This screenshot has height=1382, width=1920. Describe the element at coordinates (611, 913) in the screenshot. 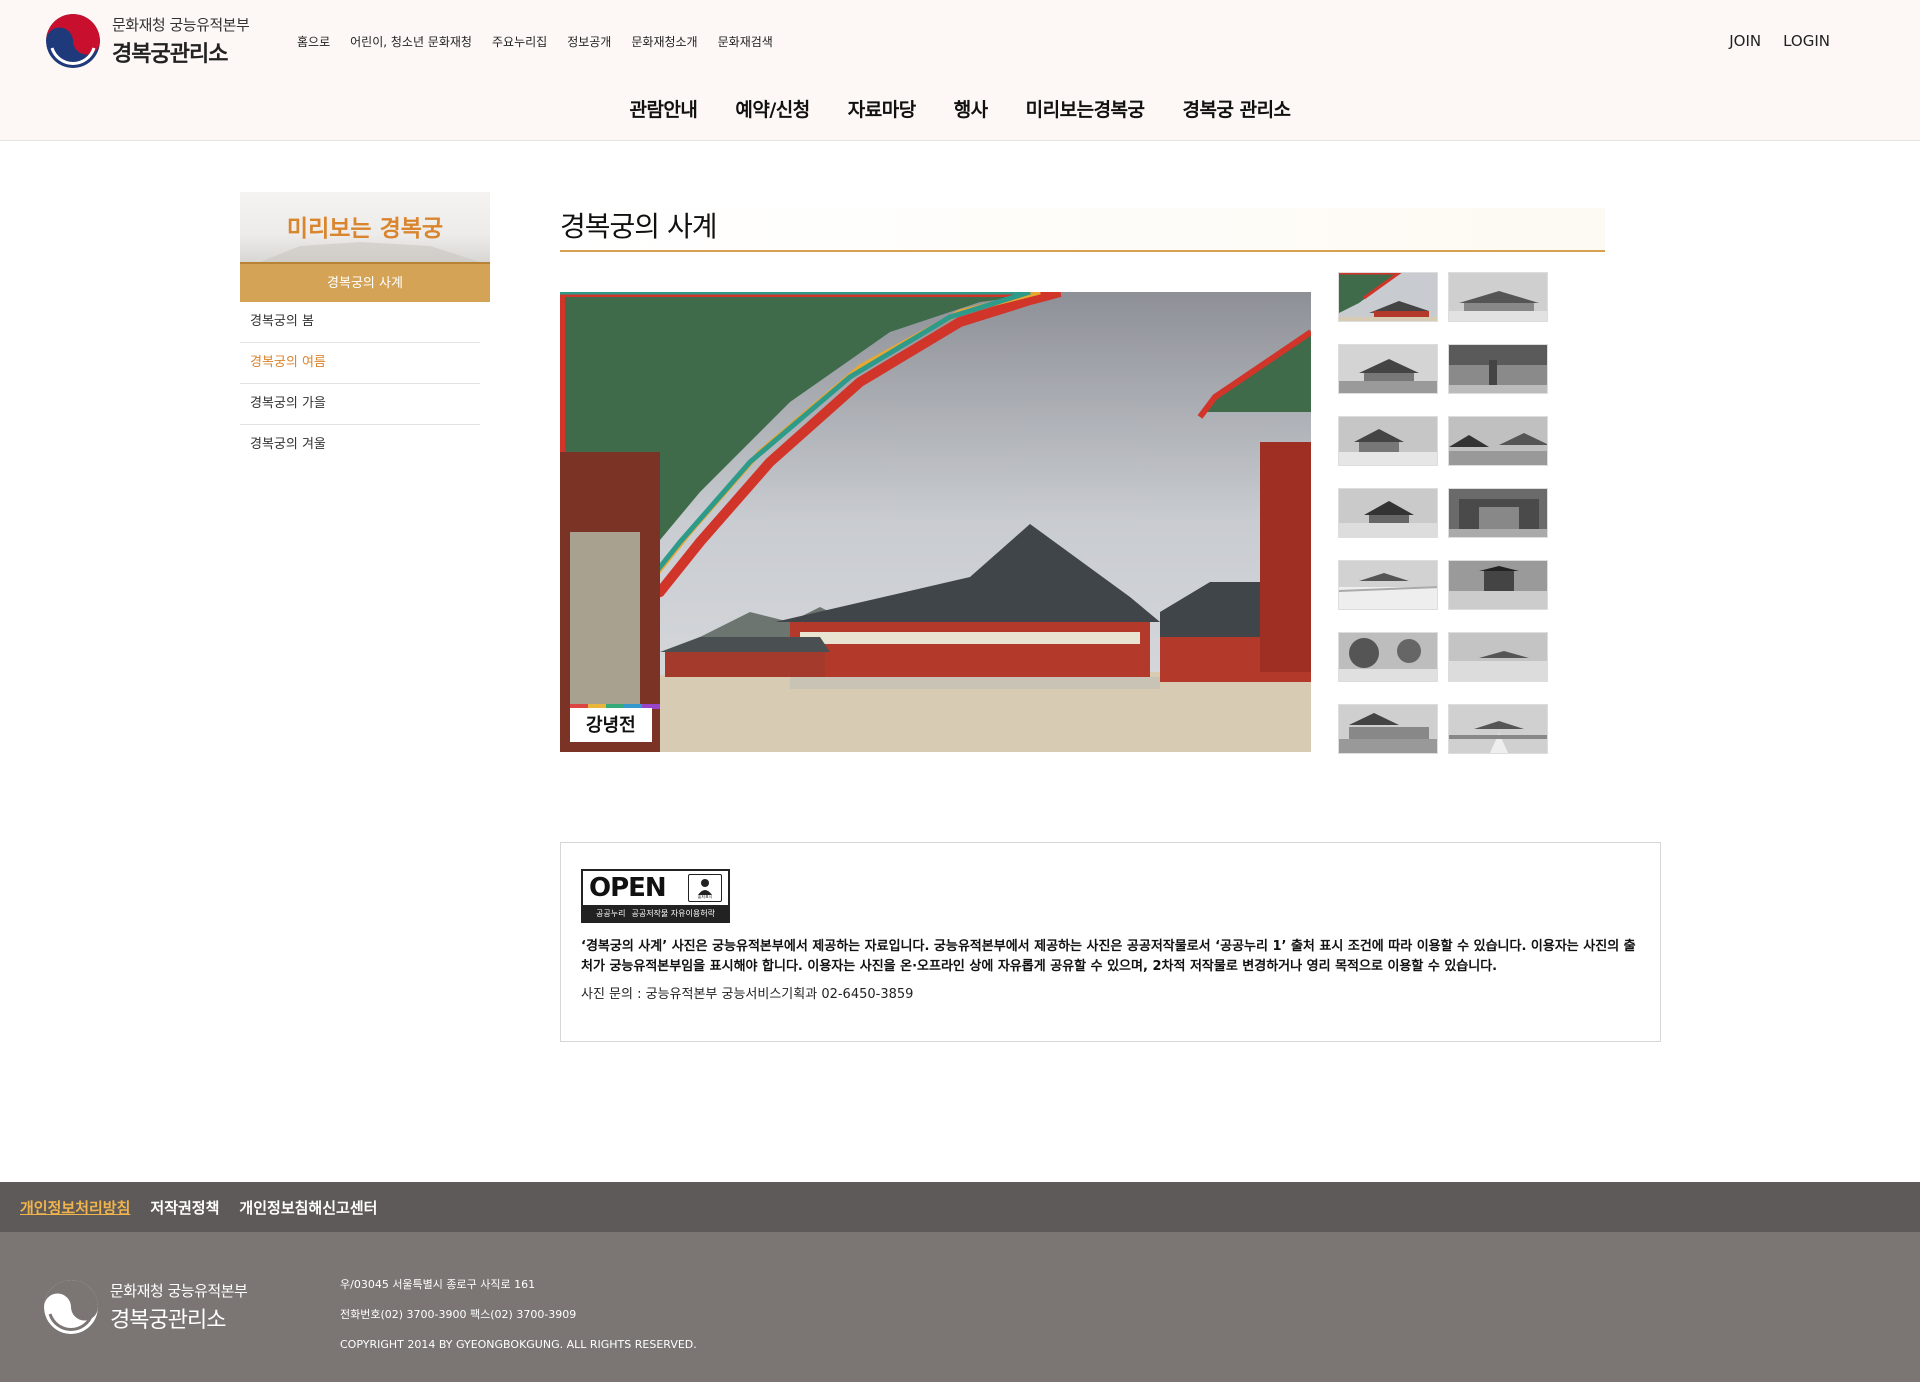

I see `open-badge-label-left: 공공누리` at that location.